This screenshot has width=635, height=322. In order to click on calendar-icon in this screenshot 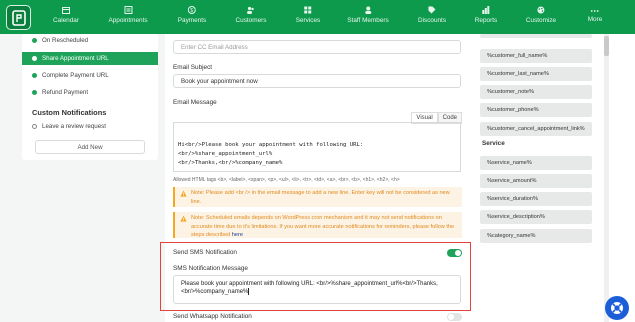, I will do `click(66, 10)`.